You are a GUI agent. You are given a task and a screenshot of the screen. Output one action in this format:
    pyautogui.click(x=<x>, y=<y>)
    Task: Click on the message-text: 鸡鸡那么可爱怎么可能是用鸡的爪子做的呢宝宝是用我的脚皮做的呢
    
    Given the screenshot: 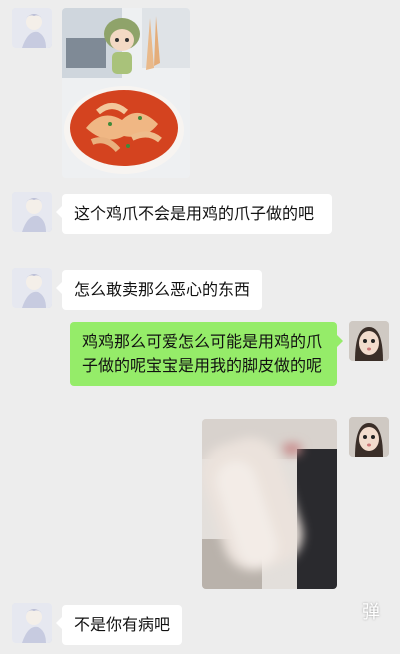 What is the action you would take?
    pyautogui.click(x=202, y=353)
    